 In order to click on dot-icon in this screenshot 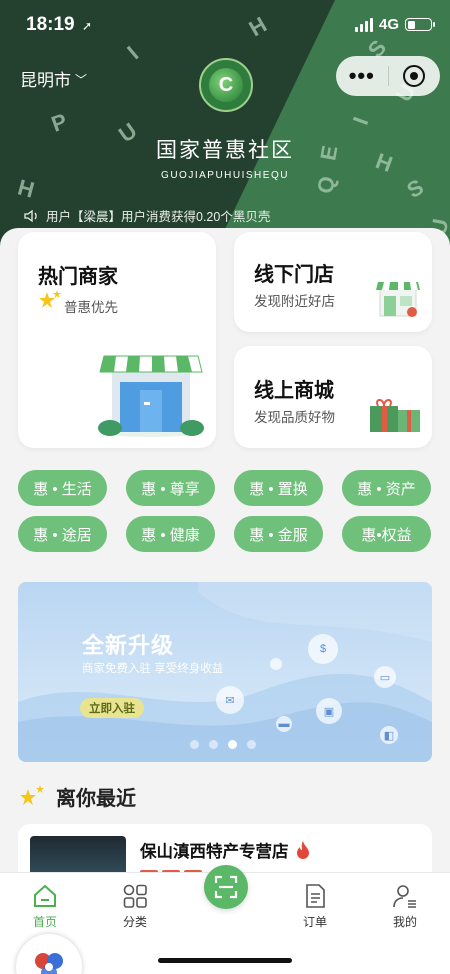, I will do `click(276, 664)`.